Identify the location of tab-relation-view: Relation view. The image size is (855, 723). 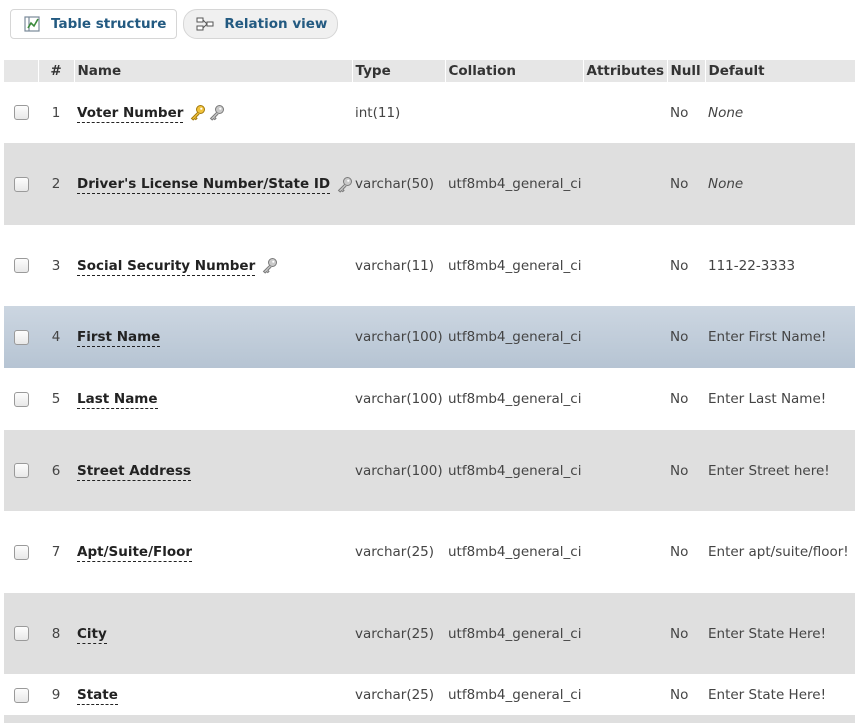
(261, 24).